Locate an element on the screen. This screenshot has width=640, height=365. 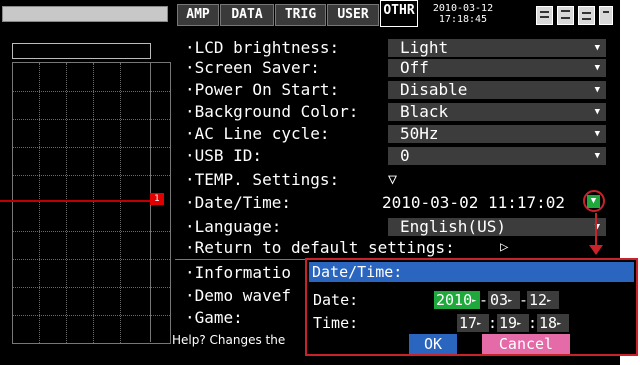
language-select: English(US) ▼ is located at coordinates (497, 227).